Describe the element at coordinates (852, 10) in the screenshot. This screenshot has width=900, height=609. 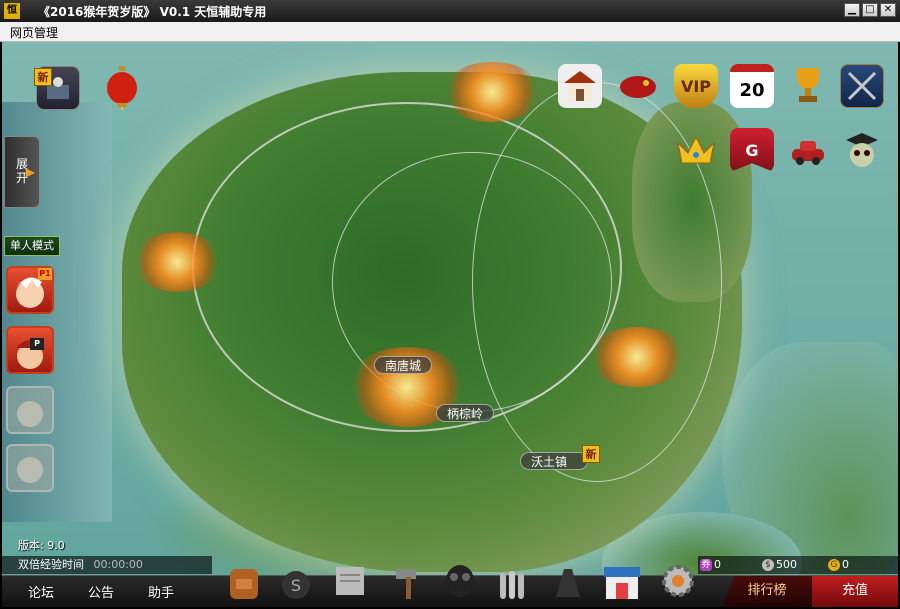
I see `minimize-button: ▁` at that location.